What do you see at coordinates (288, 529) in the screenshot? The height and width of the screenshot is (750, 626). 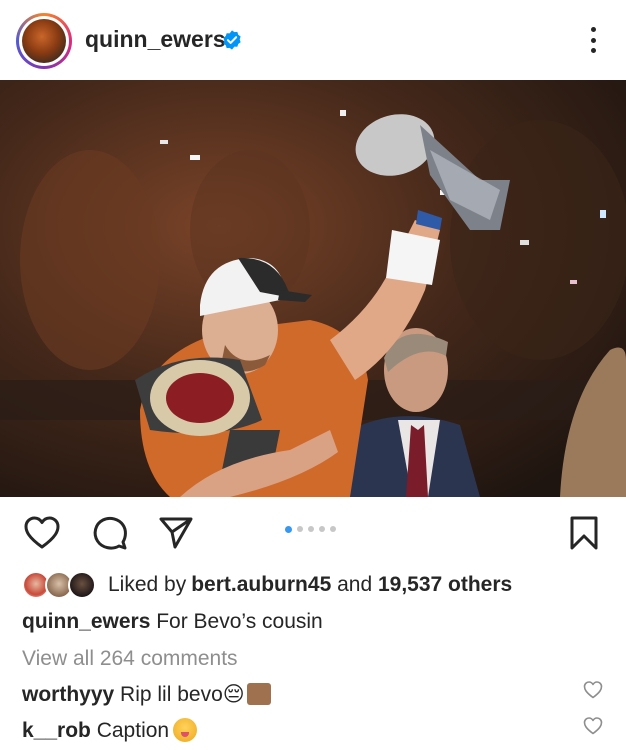 I see `carousel-dot-active` at bounding box center [288, 529].